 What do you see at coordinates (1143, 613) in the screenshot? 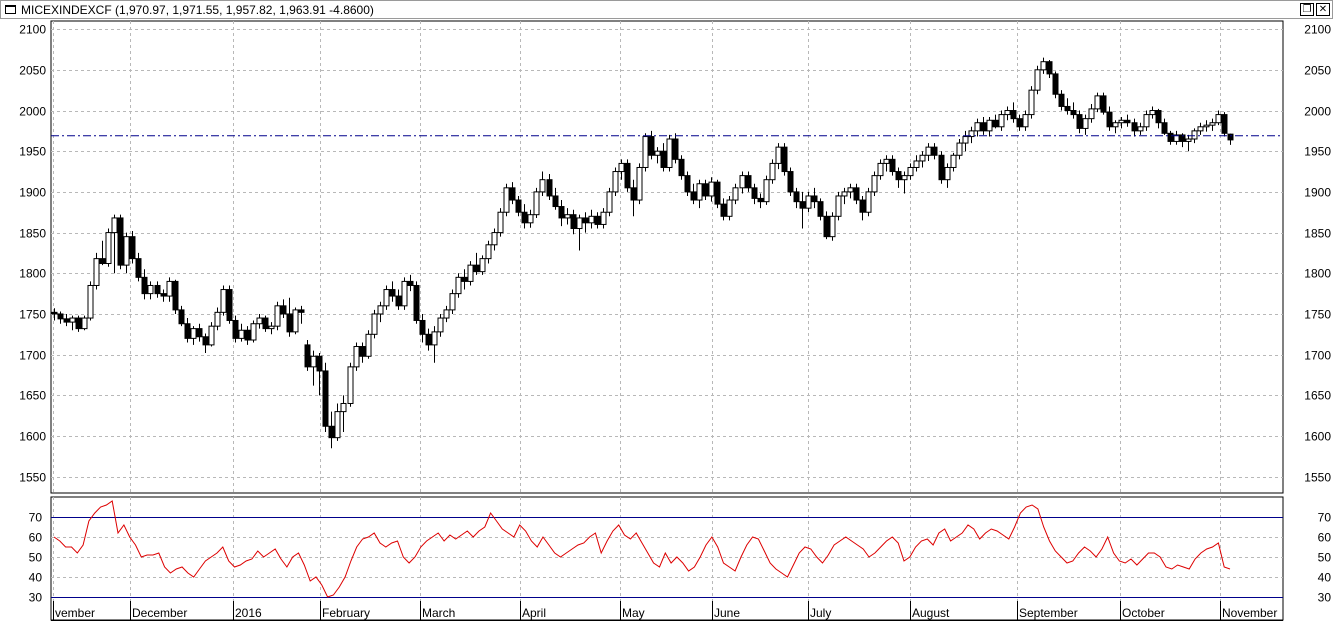
I see `time-axis-label: October` at bounding box center [1143, 613].